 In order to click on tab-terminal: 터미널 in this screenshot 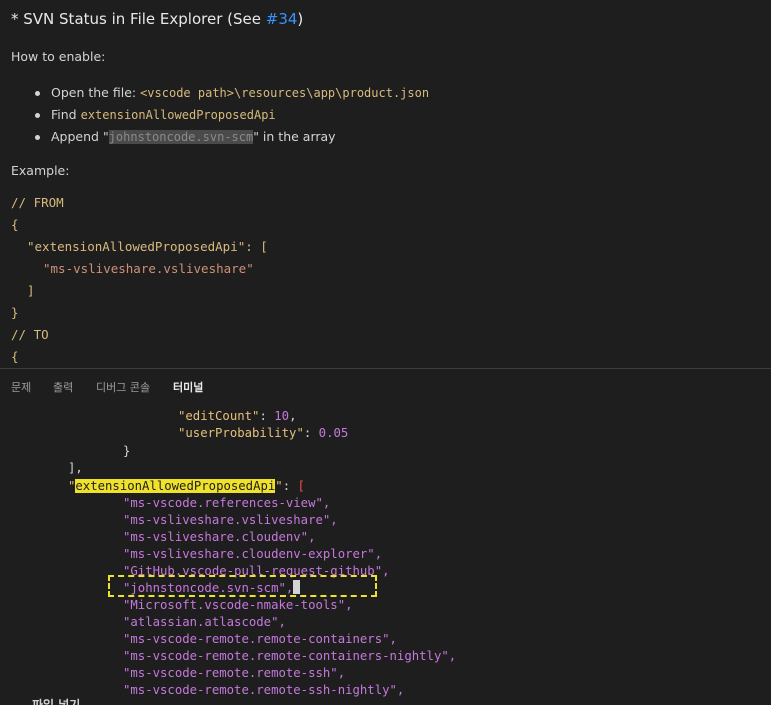, I will do `click(188, 387)`.